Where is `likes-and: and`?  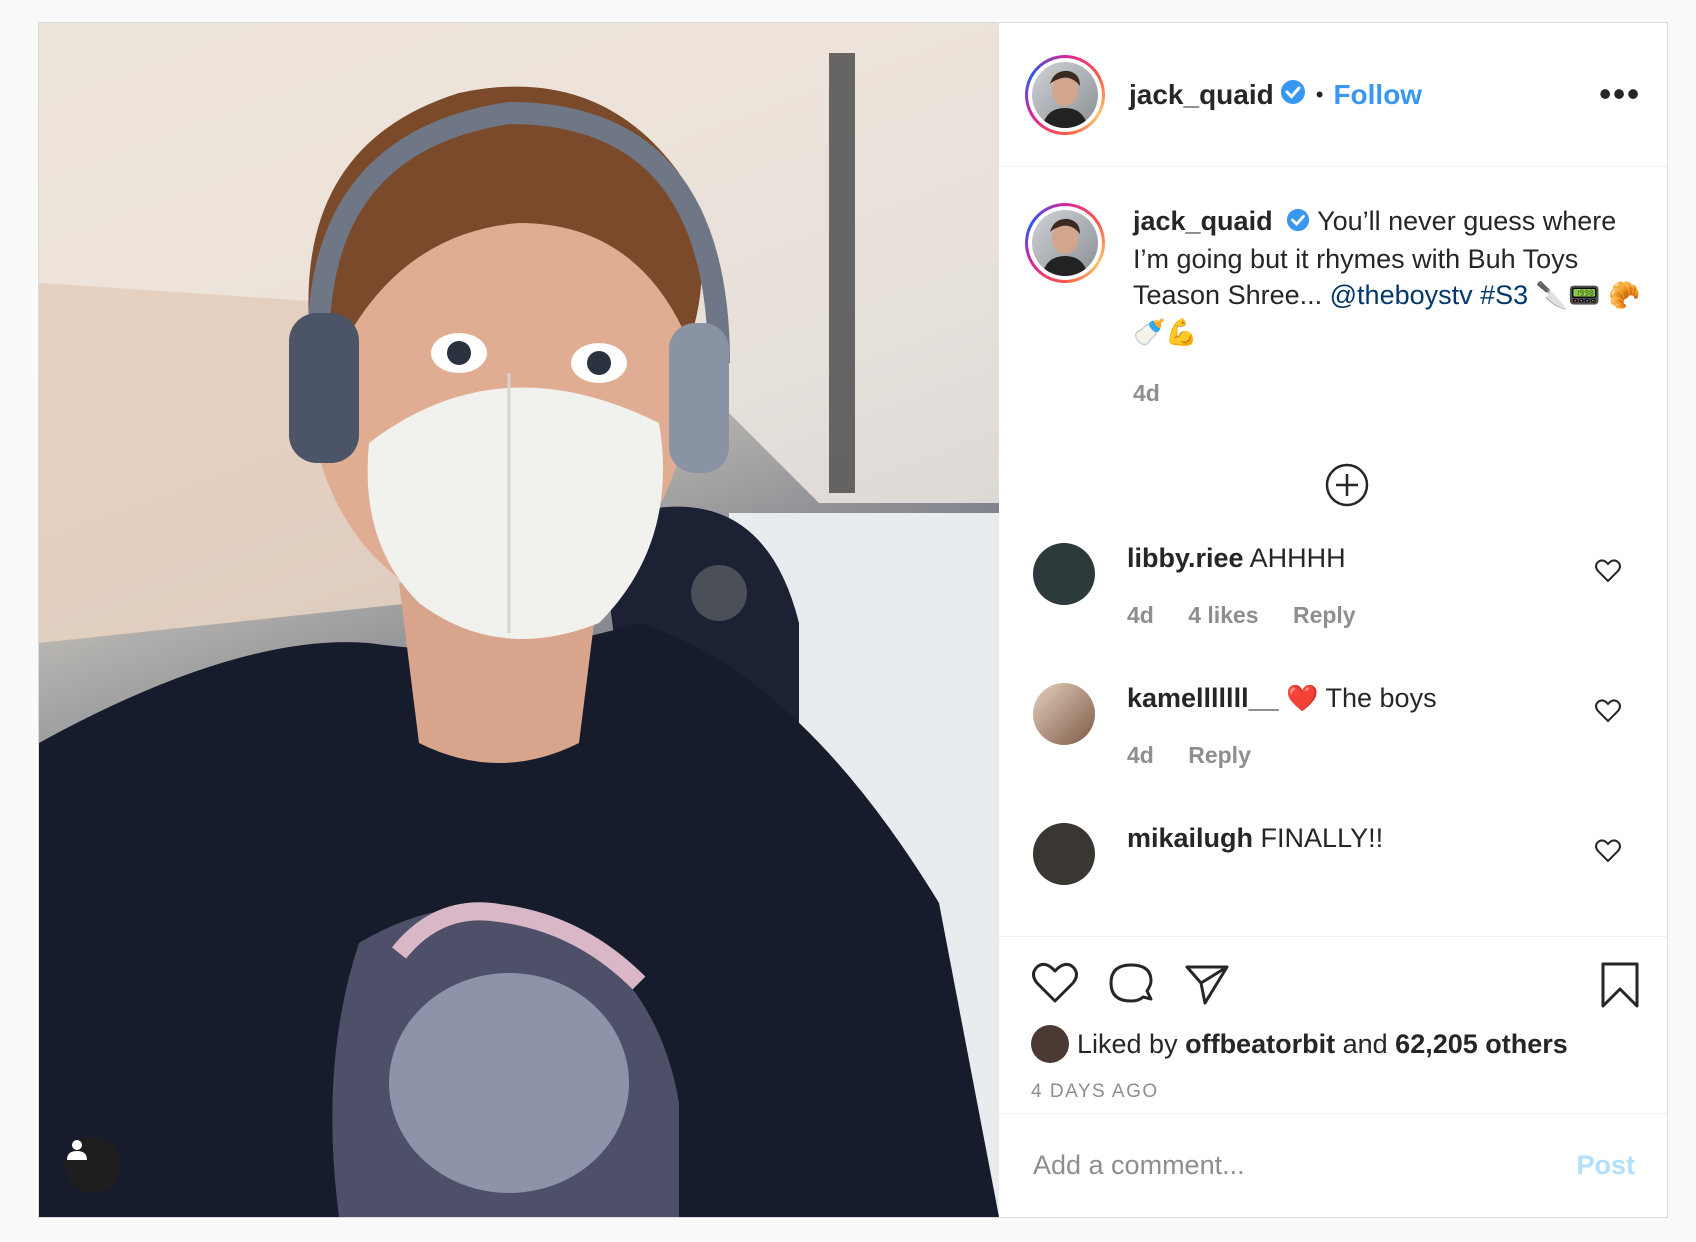
likes-and: and is located at coordinates (1365, 1043).